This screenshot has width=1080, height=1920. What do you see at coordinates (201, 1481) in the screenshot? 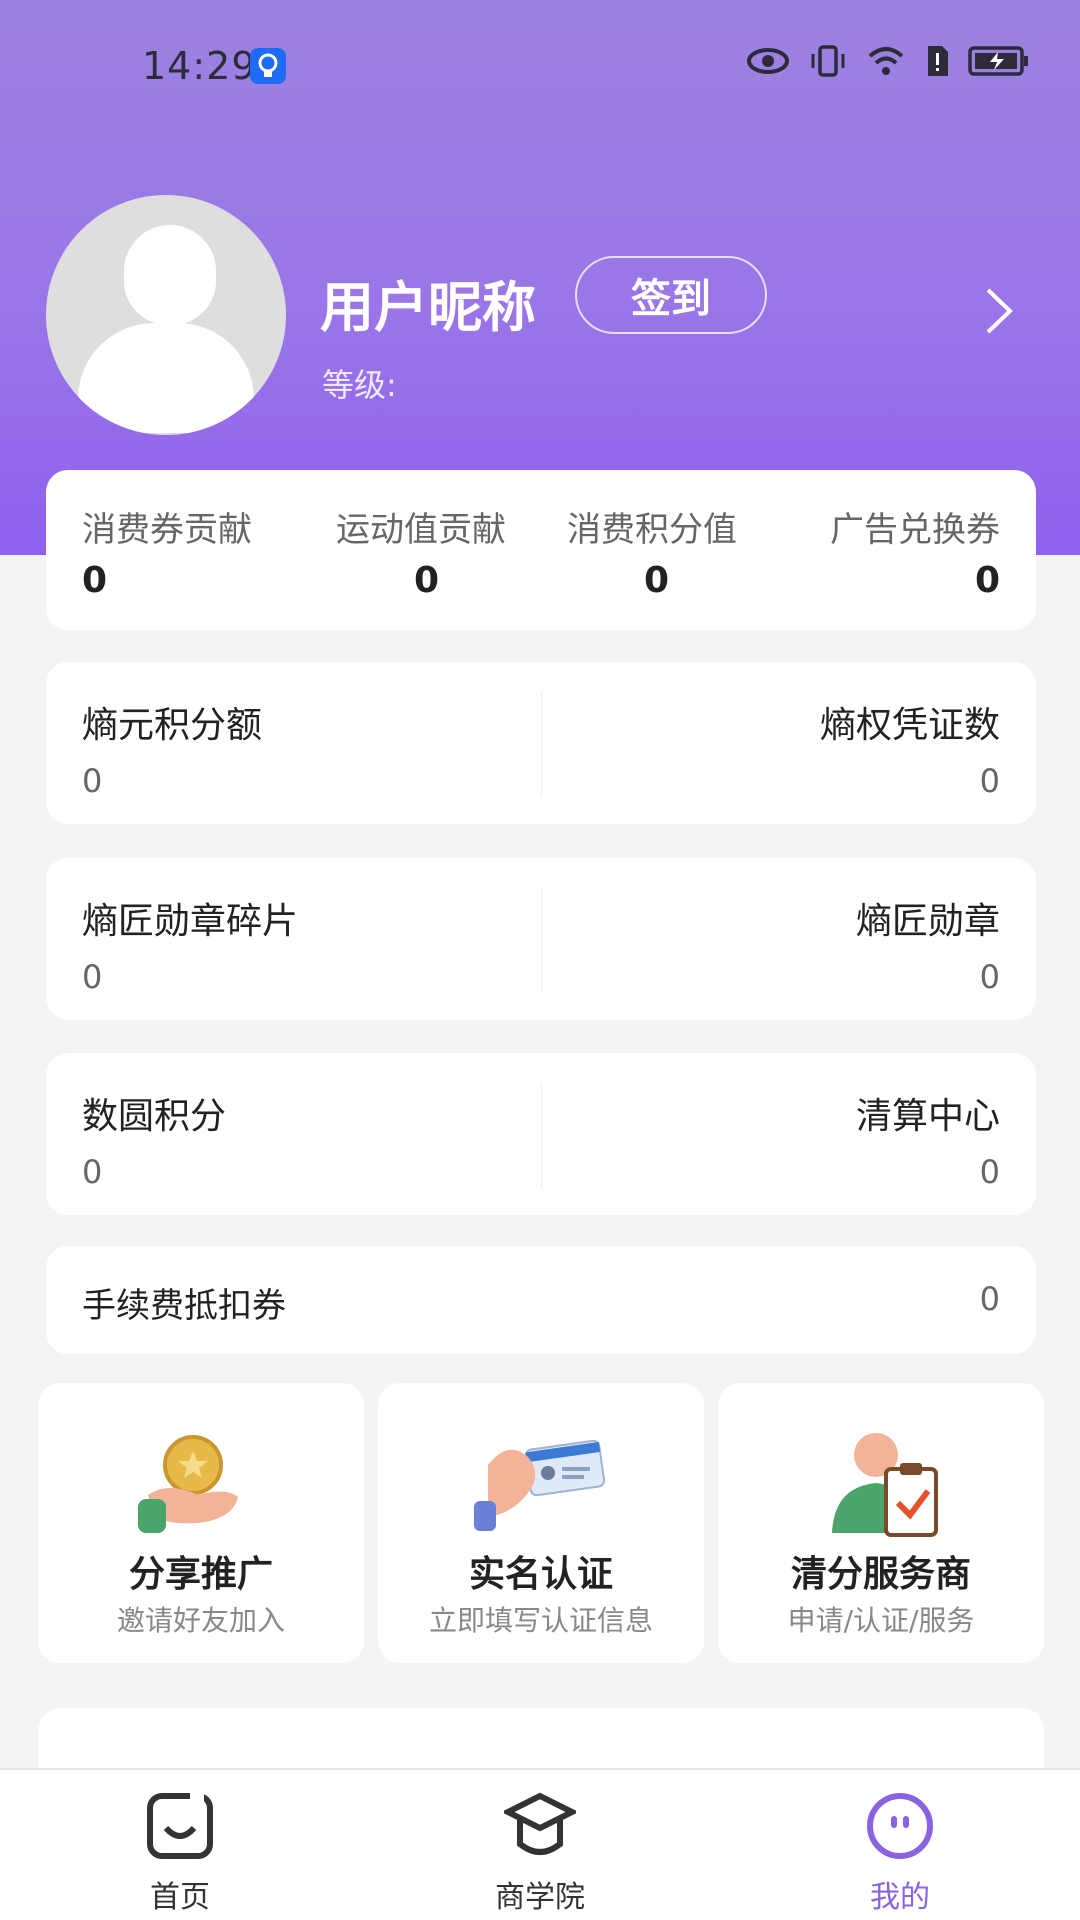
I see `coin-hand-icon` at bounding box center [201, 1481].